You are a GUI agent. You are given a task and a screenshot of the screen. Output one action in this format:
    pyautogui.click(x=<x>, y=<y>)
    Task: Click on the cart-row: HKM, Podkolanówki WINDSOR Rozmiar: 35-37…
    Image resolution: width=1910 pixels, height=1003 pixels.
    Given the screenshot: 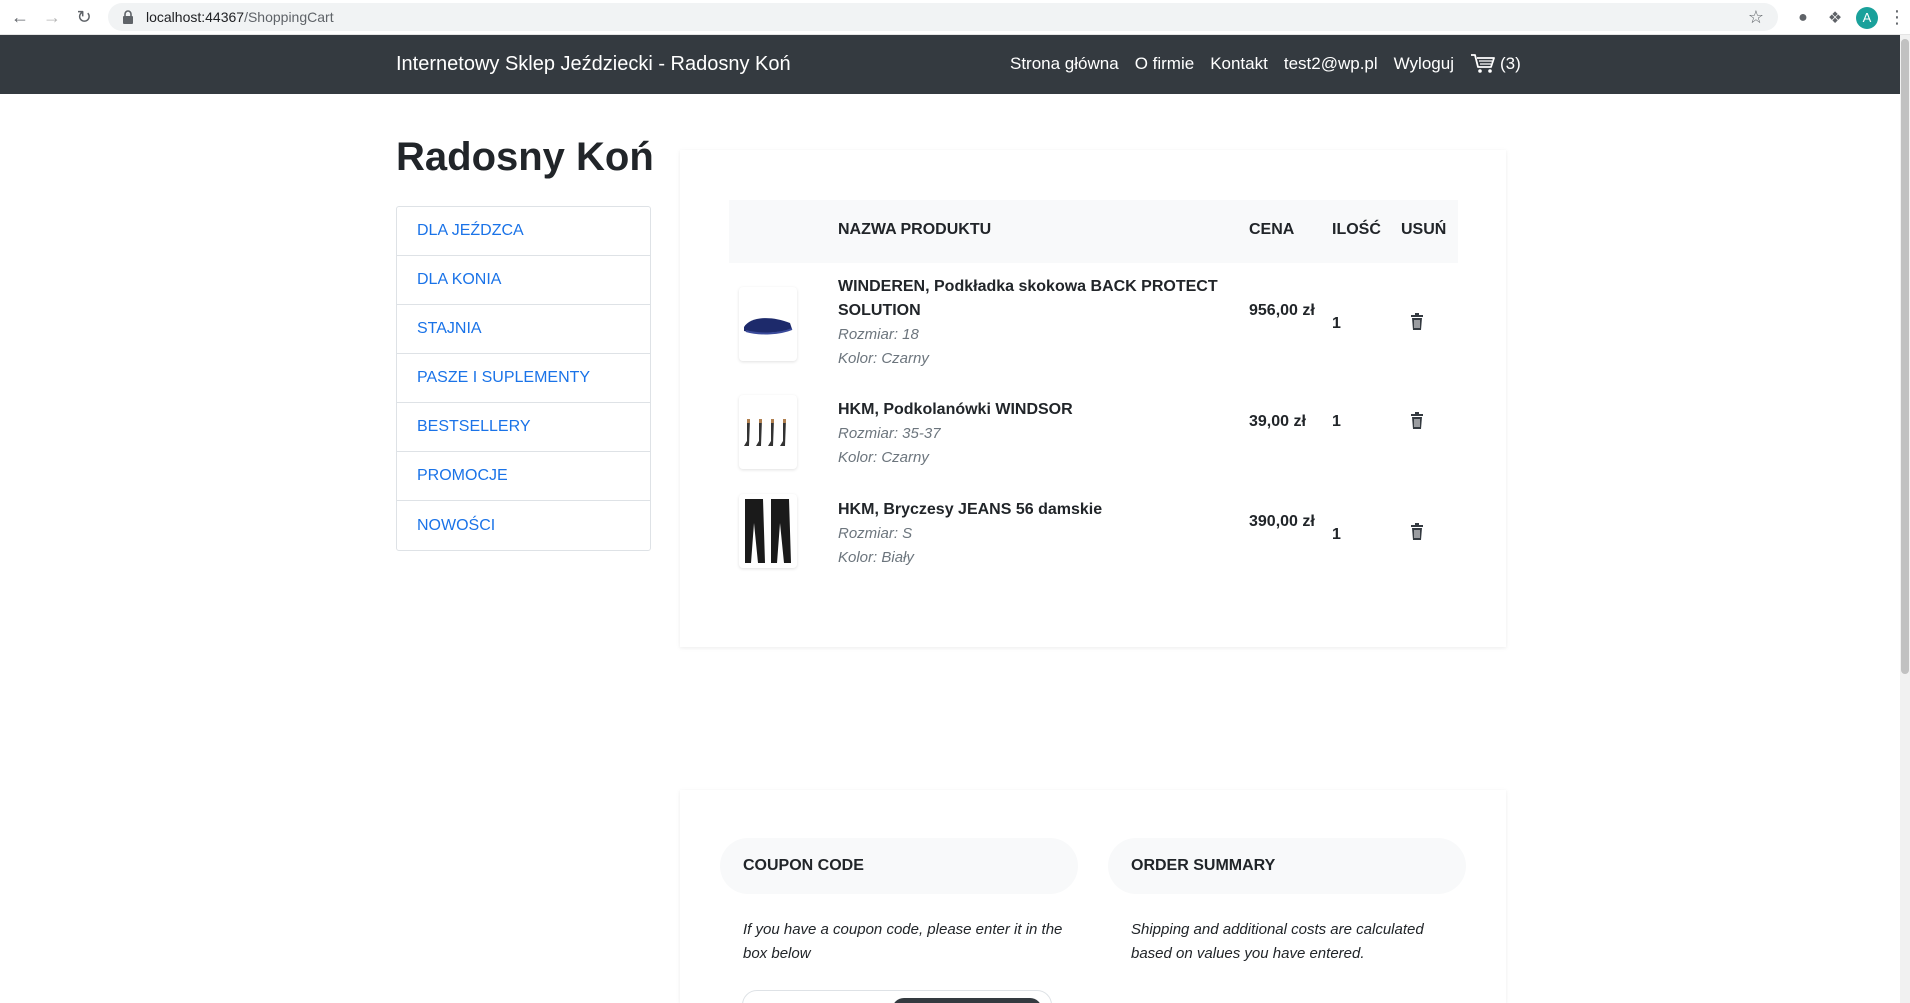 What is the action you would take?
    pyautogui.click(x=1093, y=432)
    